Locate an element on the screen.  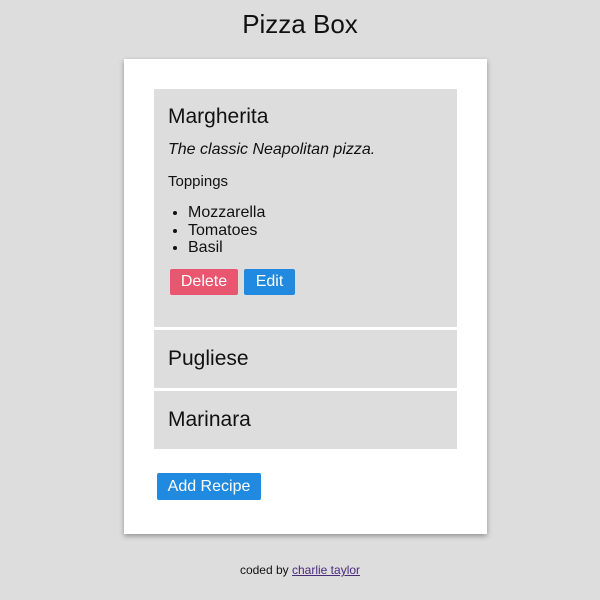
toppings-list: Mozzarella Tomatoes Basil is located at coordinates (305, 230).